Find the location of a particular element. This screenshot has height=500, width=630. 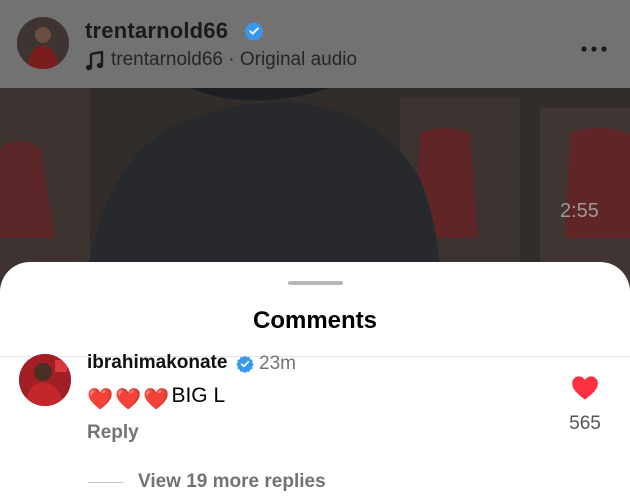

like-count: 565 is located at coordinates (585, 423).